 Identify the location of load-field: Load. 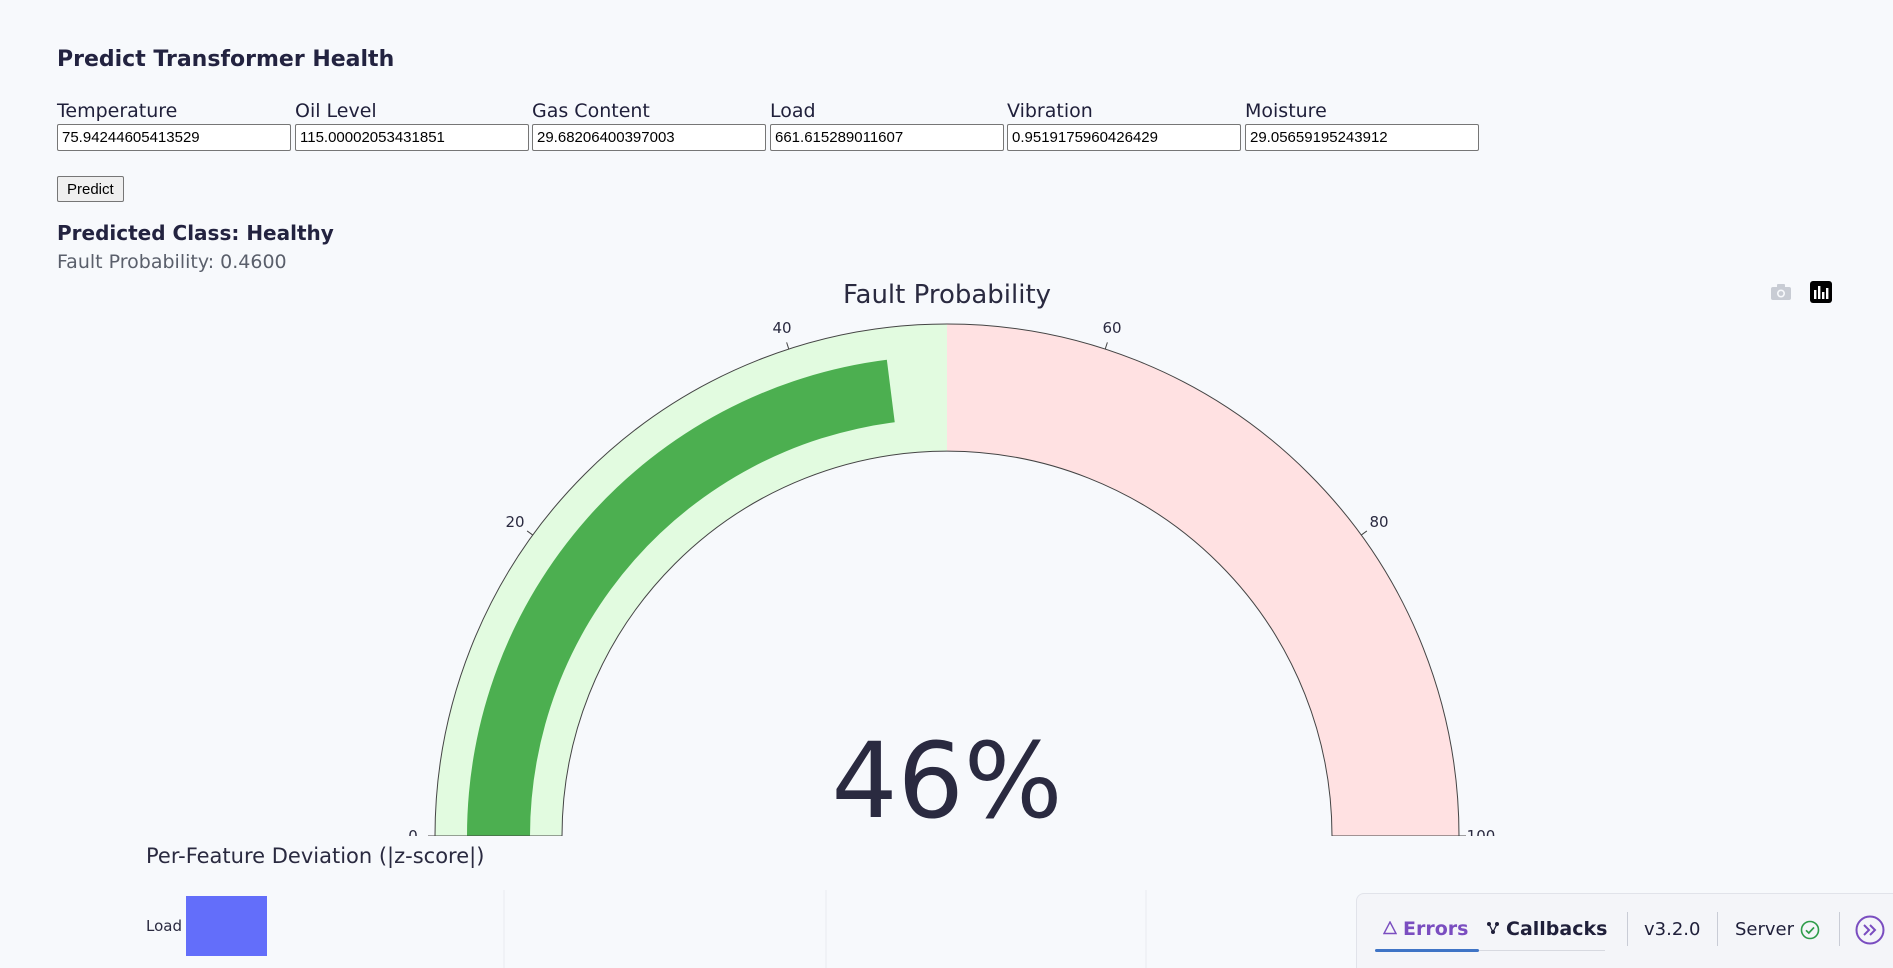
(887, 124).